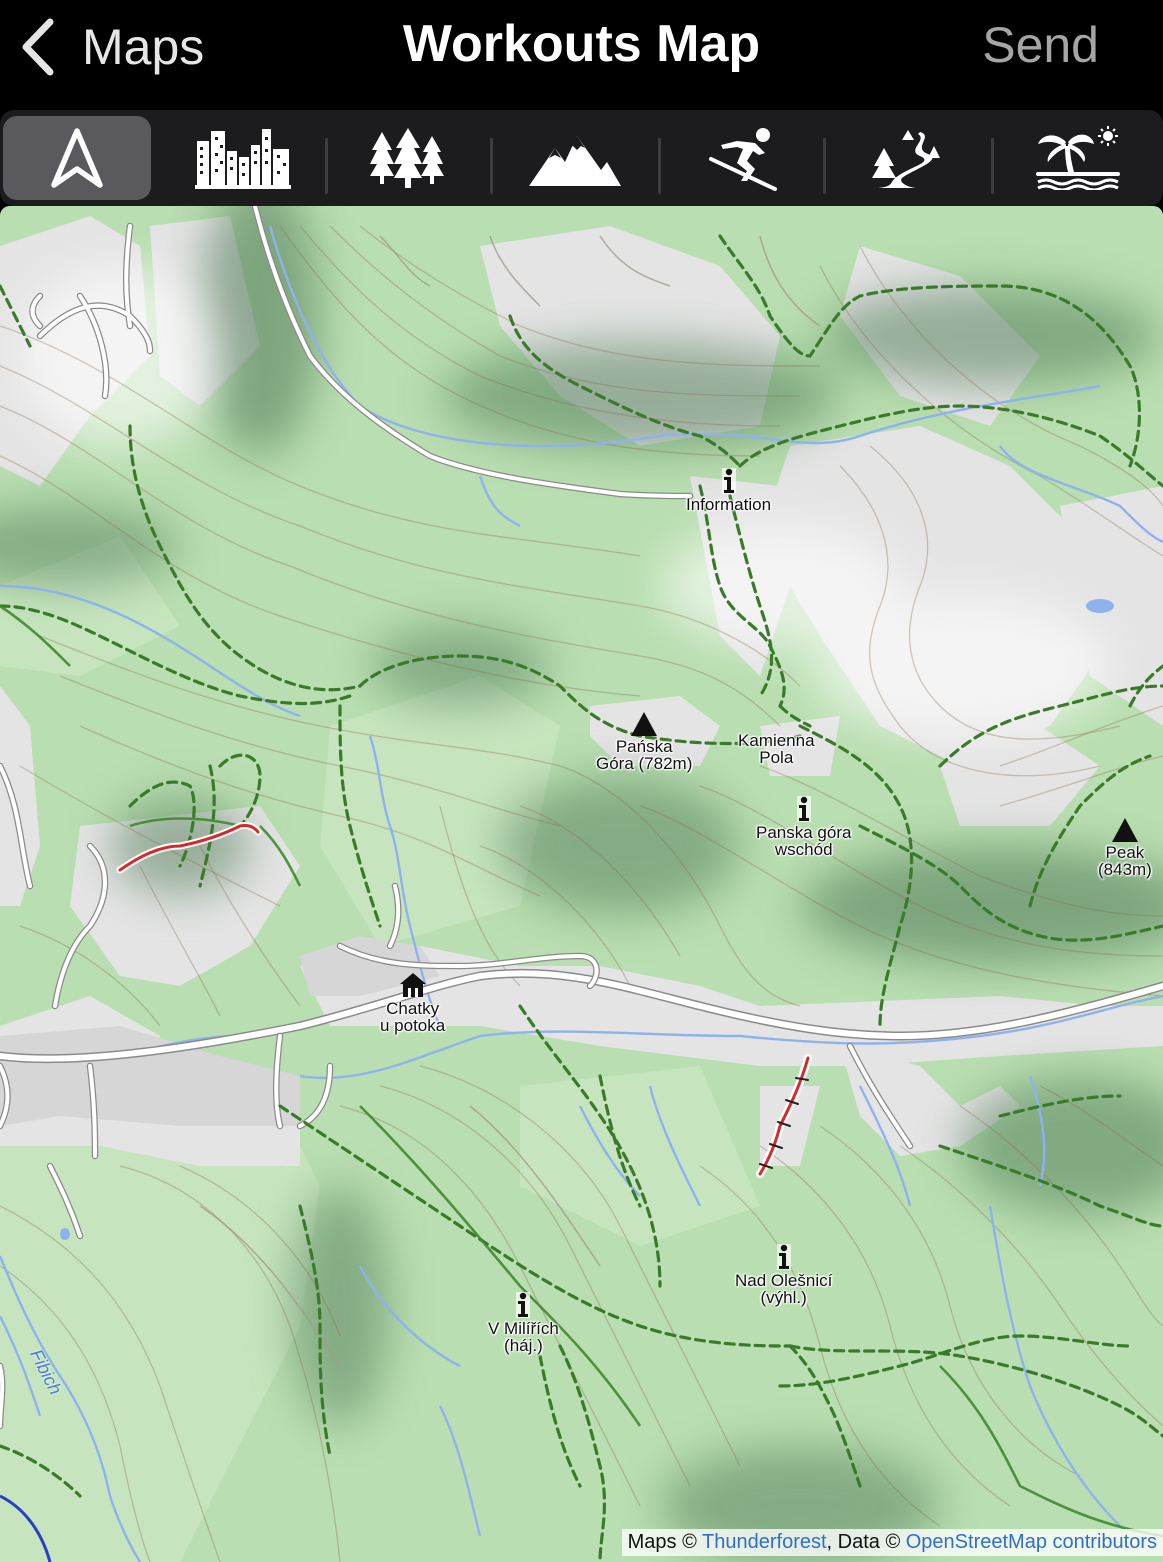 Image resolution: width=1163 pixels, height=1562 pixels. What do you see at coordinates (803, 849) in the screenshot?
I see `poi-panska-gora-wschod-line2: wschód` at bounding box center [803, 849].